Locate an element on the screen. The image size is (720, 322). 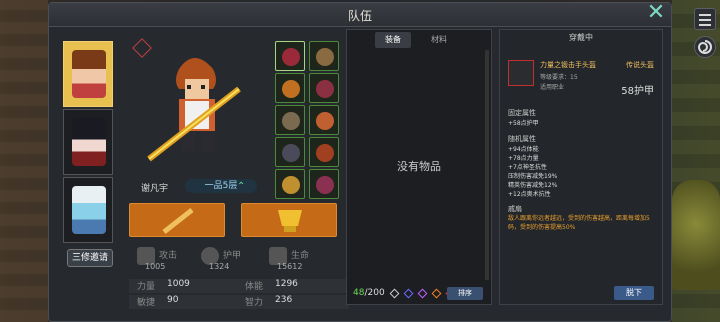
item-name: 力量之锻击手头盔 is located at coordinates (568, 65).